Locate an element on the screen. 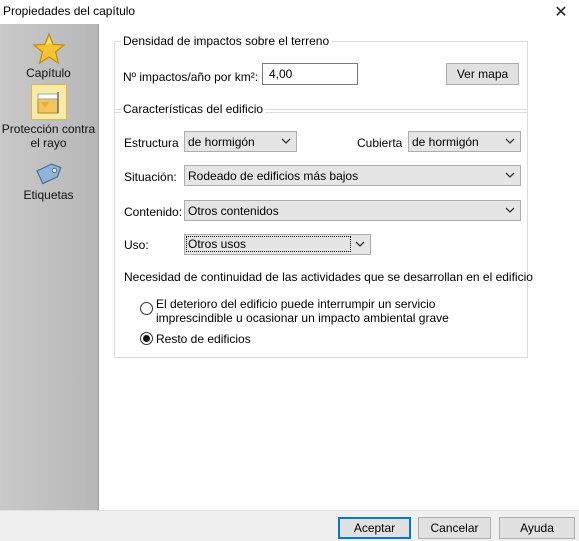 The image size is (579, 541). situation-select: Rodeado de edificios más bajos is located at coordinates (352, 175).